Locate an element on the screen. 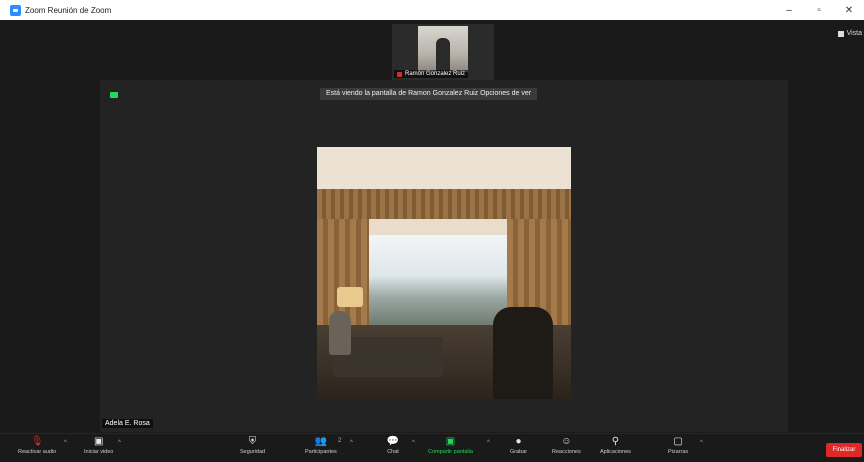  thumbnail-name-tag: Ramón Gonzalez Ruiz is located at coordinates (431, 74).